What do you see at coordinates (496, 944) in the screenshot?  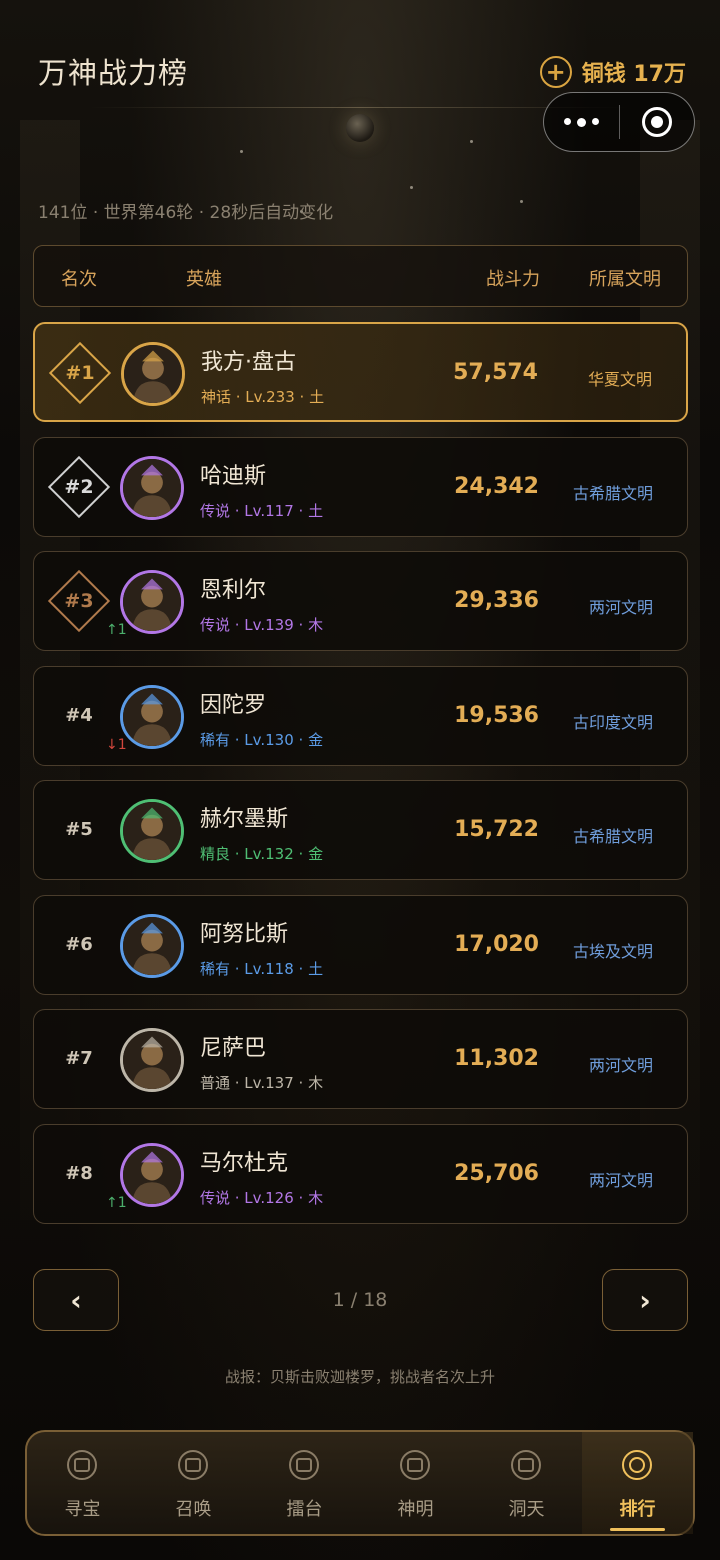 I see `combat-power: 17,020` at bounding box center [496, 944].